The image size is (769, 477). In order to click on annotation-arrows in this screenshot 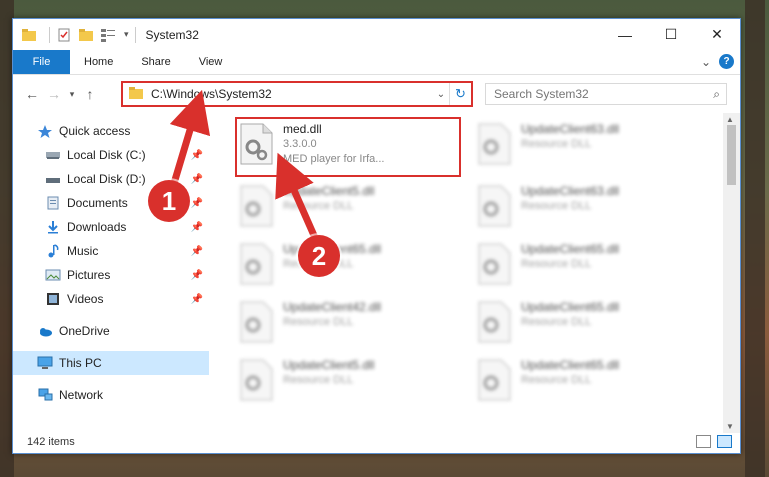, I will do `click(244, 165)`.